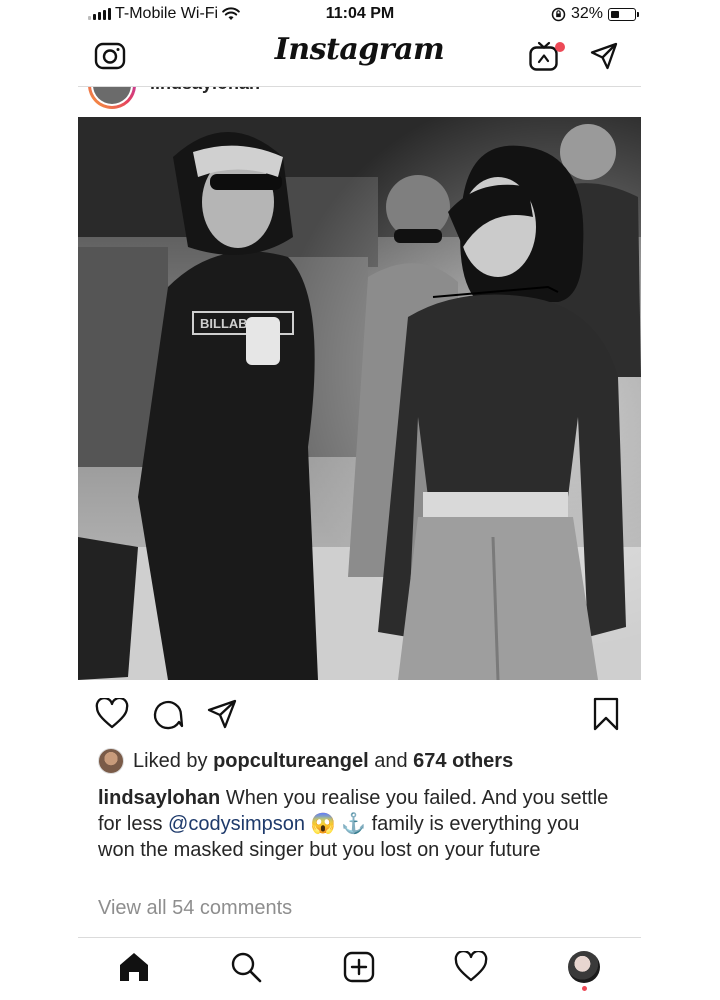 The width and height of the screenshot is (720, 1000). What do you see at coordinates (471, 967) in the screenshot?
I see `activity-heart-icon` at bounding box center [471, 967].